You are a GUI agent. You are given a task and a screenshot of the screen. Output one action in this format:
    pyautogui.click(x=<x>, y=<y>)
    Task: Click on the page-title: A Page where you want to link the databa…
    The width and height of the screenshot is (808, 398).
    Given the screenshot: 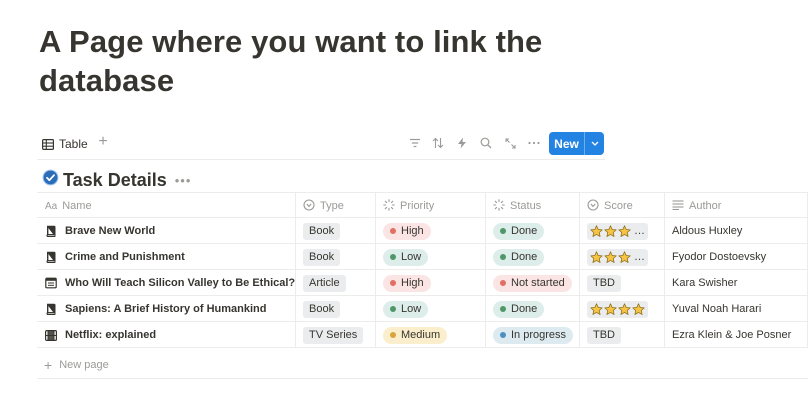 What is the action you would take?
    pyautogui.click(x=319, y=61)
    